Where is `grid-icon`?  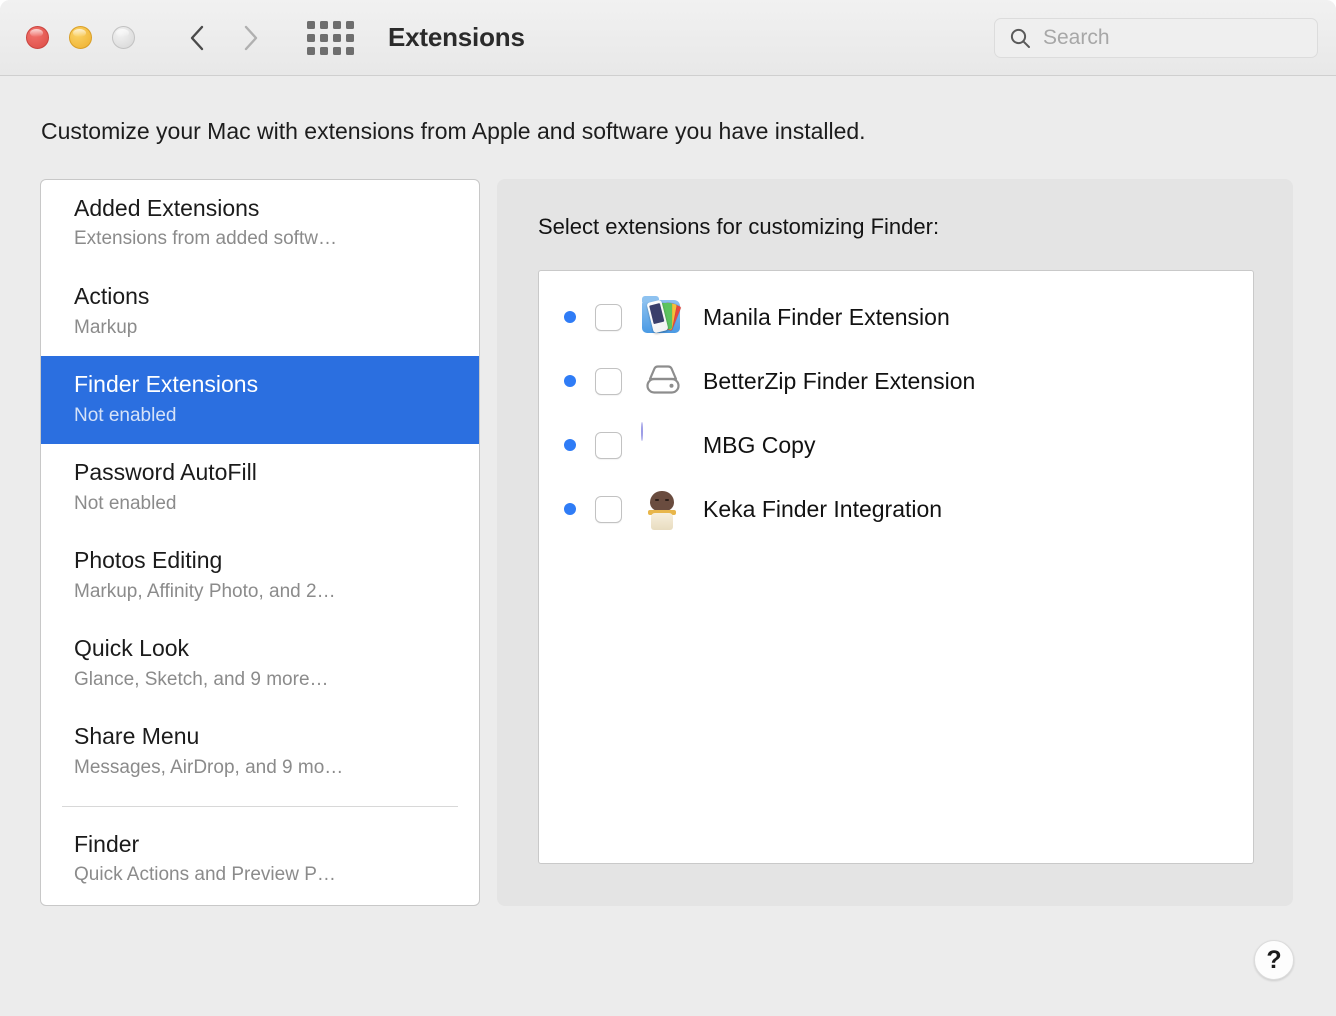 grid-icon is located at coordinates (330, 37).